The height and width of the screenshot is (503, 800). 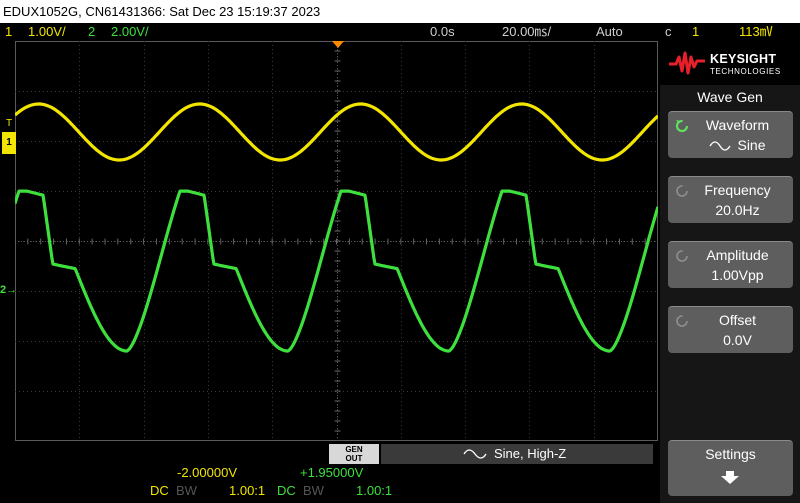 What do you see at coordinates (130, 32) in the screenshot?
I see `ch2-scale: 2.00V/` at bounding box center [130, 32].